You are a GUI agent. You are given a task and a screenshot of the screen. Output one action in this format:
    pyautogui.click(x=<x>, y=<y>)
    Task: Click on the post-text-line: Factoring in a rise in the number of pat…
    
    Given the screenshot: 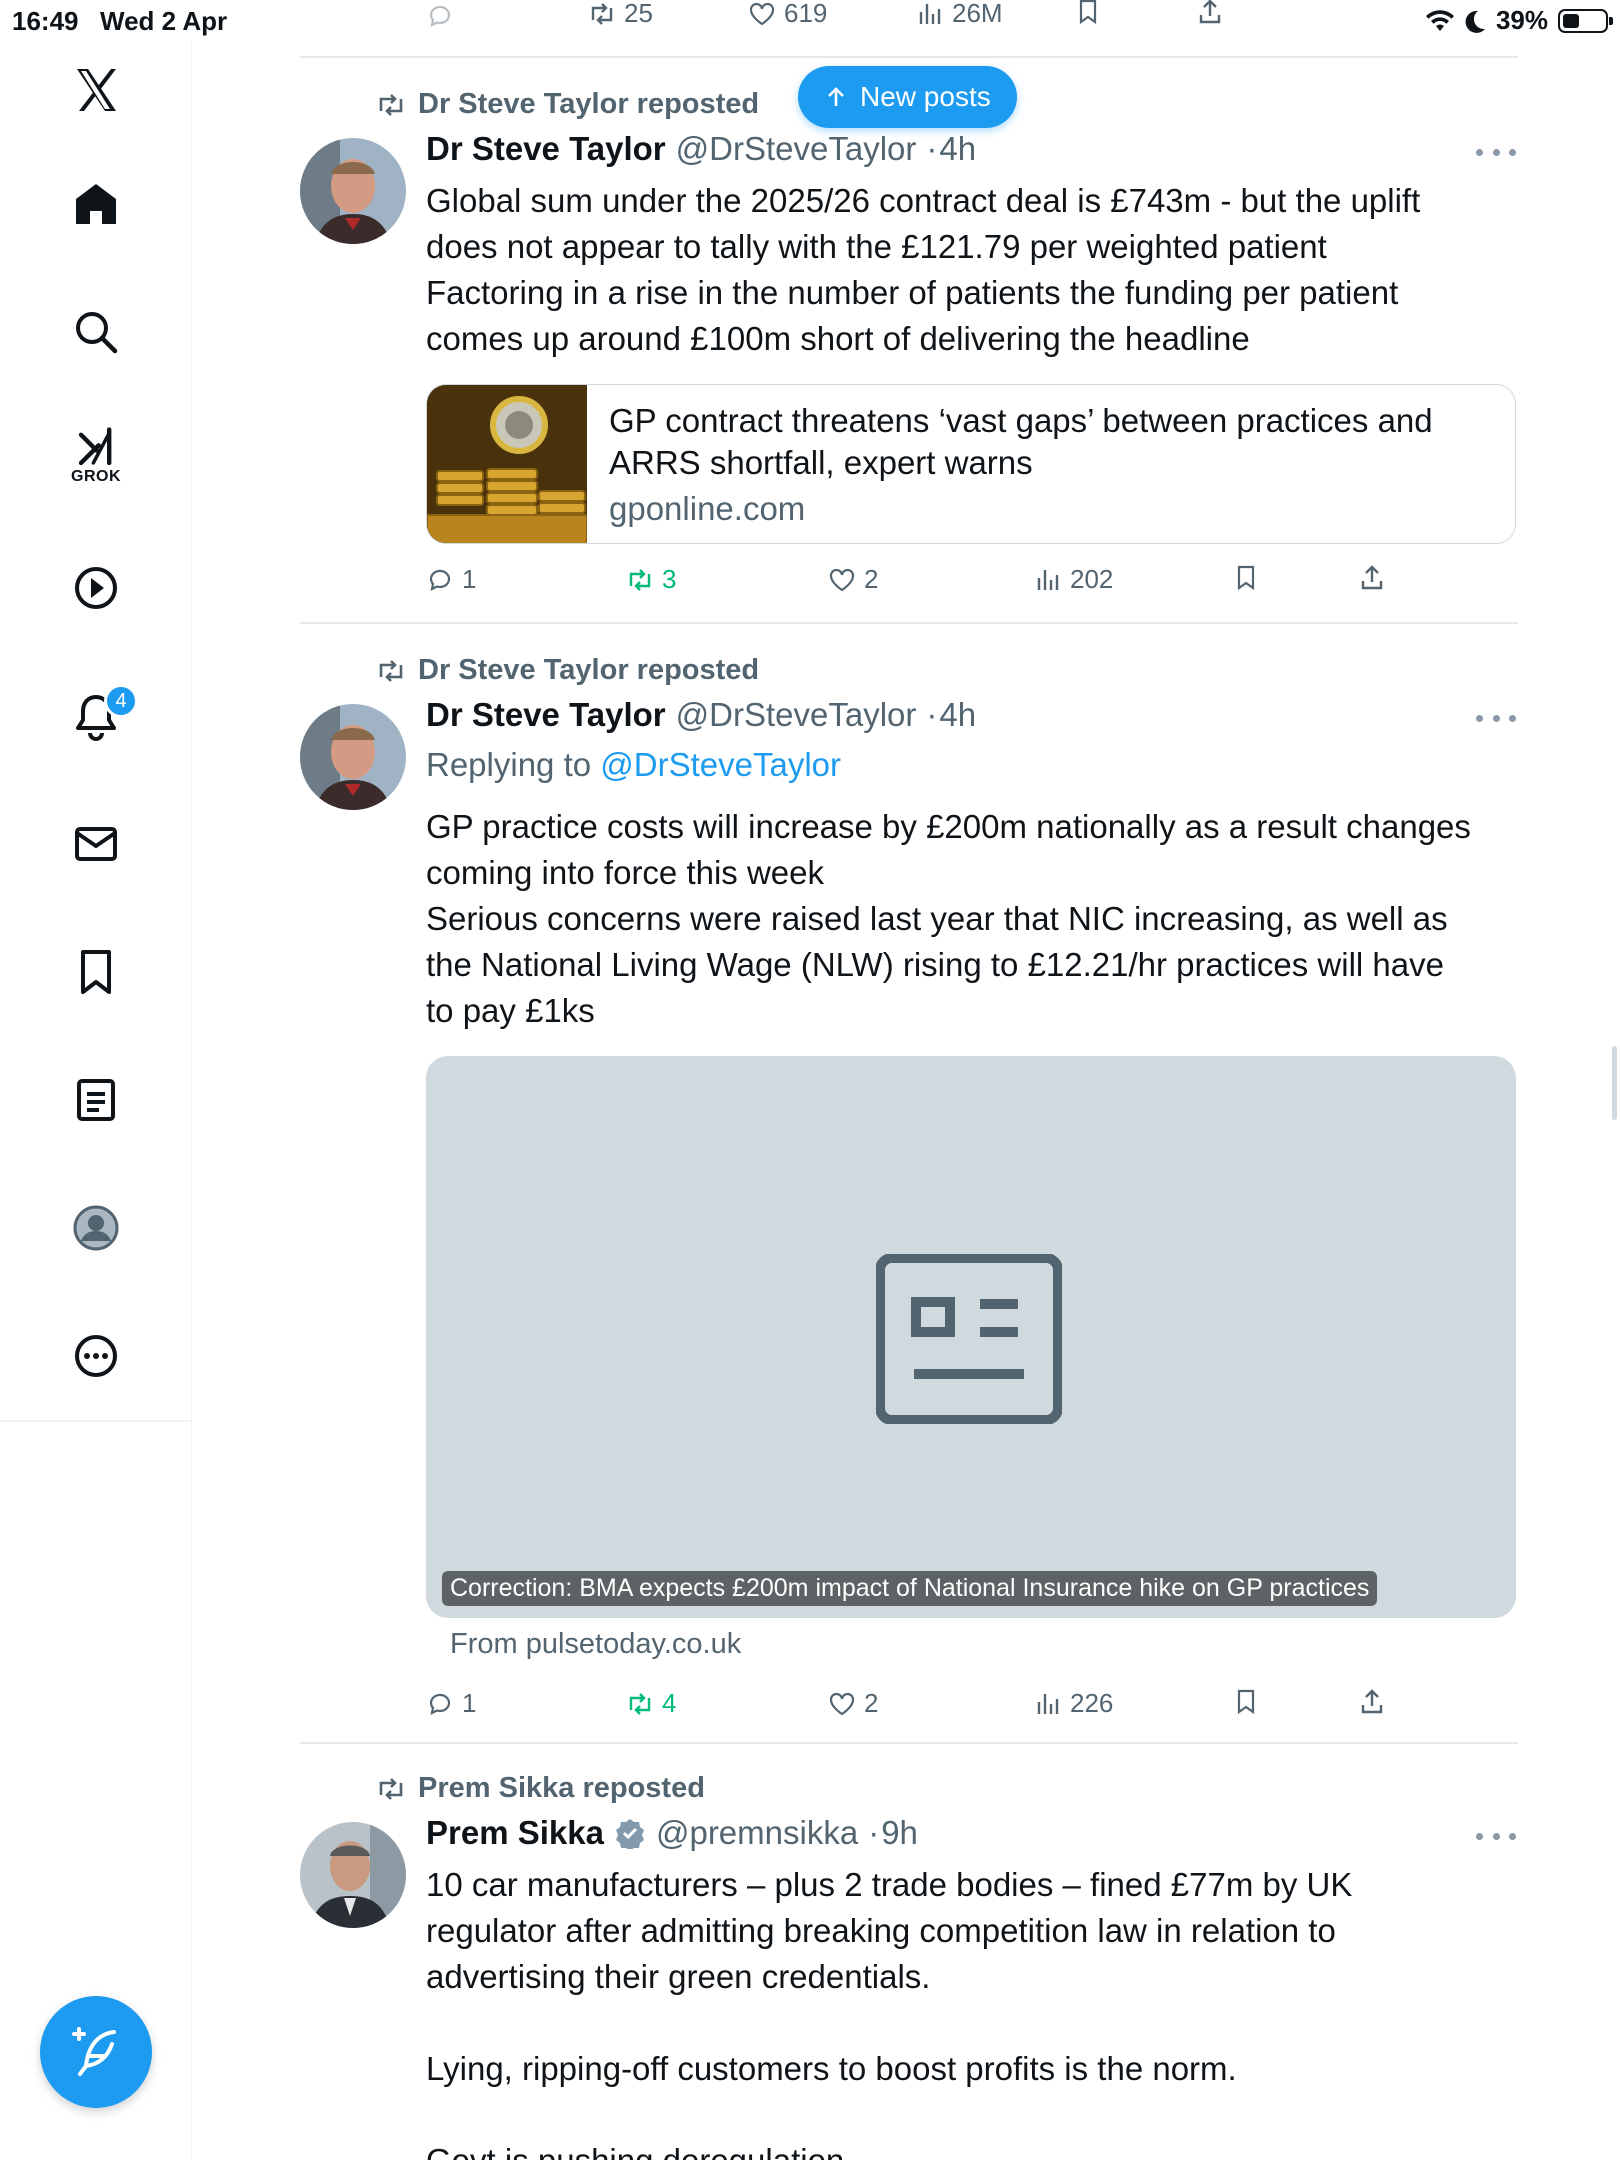 What is the action you would take?
    pyautogui.click(x=912, y=292)
    